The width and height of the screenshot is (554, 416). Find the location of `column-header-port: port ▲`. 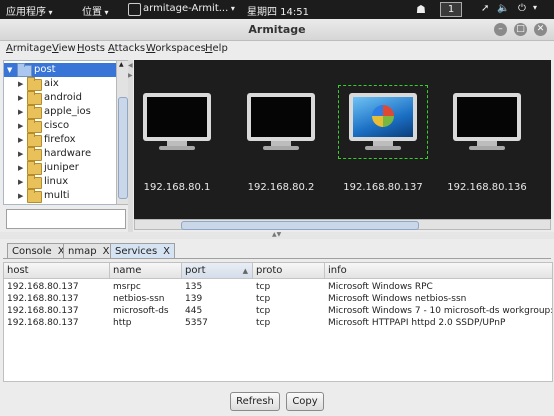

column-header-port: port ▲ is located at coordinates (217, 271).